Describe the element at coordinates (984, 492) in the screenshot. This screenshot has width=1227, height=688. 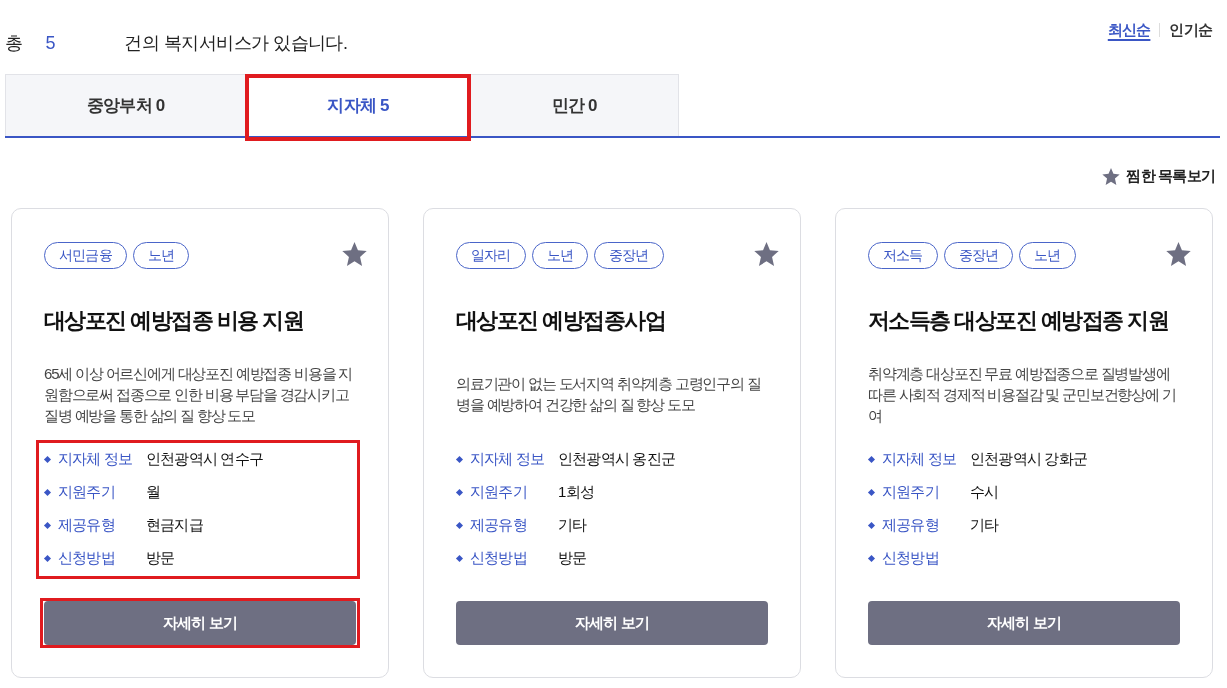
I see `info-value: 수시` at that location.